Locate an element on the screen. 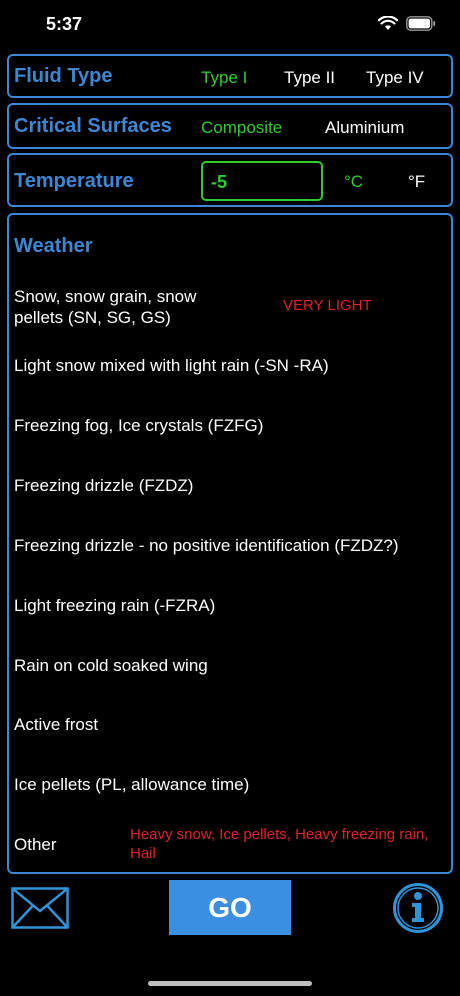 The height and width of the screenshot is (996, 460). go-button: GO is located at coordinates (230, 907).